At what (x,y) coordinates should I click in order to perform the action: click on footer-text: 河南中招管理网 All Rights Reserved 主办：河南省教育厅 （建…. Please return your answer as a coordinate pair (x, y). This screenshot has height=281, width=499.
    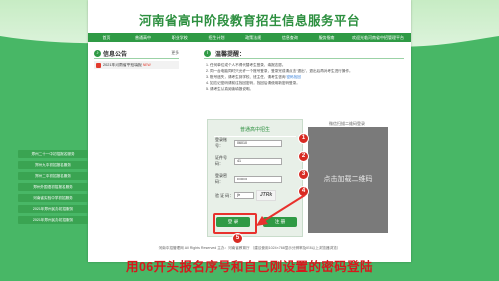
    Looking at the image, I should click on (249, 248).